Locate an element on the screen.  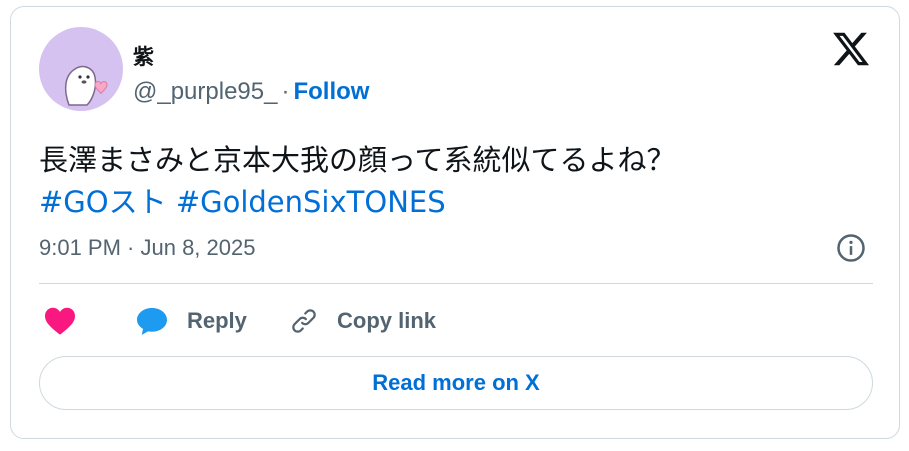
reply-button: Reply is located at coordinates (191, 321).